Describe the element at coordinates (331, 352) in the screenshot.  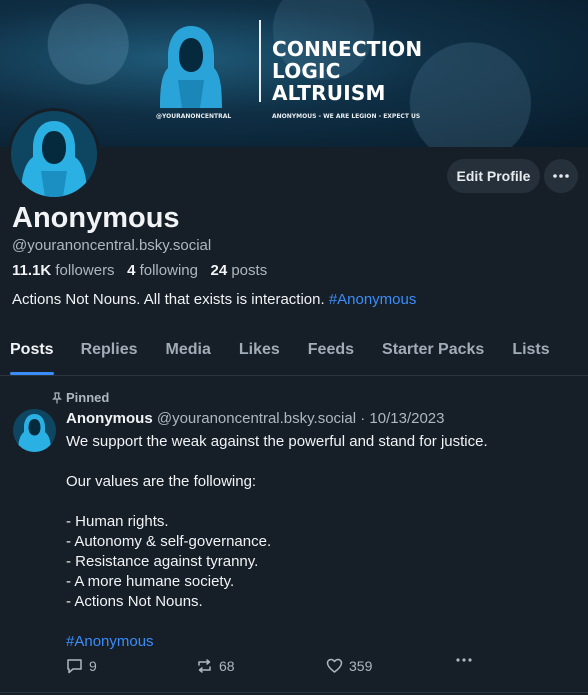
I see `tab-feeds: Feeds` at that location.